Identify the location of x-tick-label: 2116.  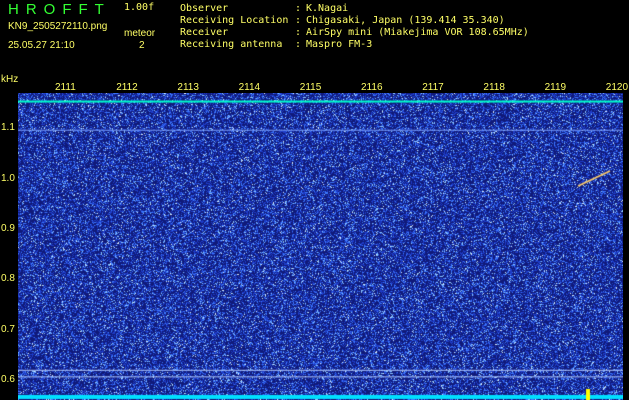
(372, 87).